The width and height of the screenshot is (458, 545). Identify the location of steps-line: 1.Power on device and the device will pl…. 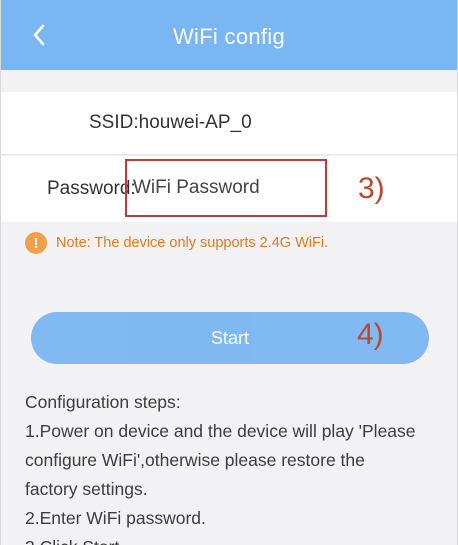
(220, 431).